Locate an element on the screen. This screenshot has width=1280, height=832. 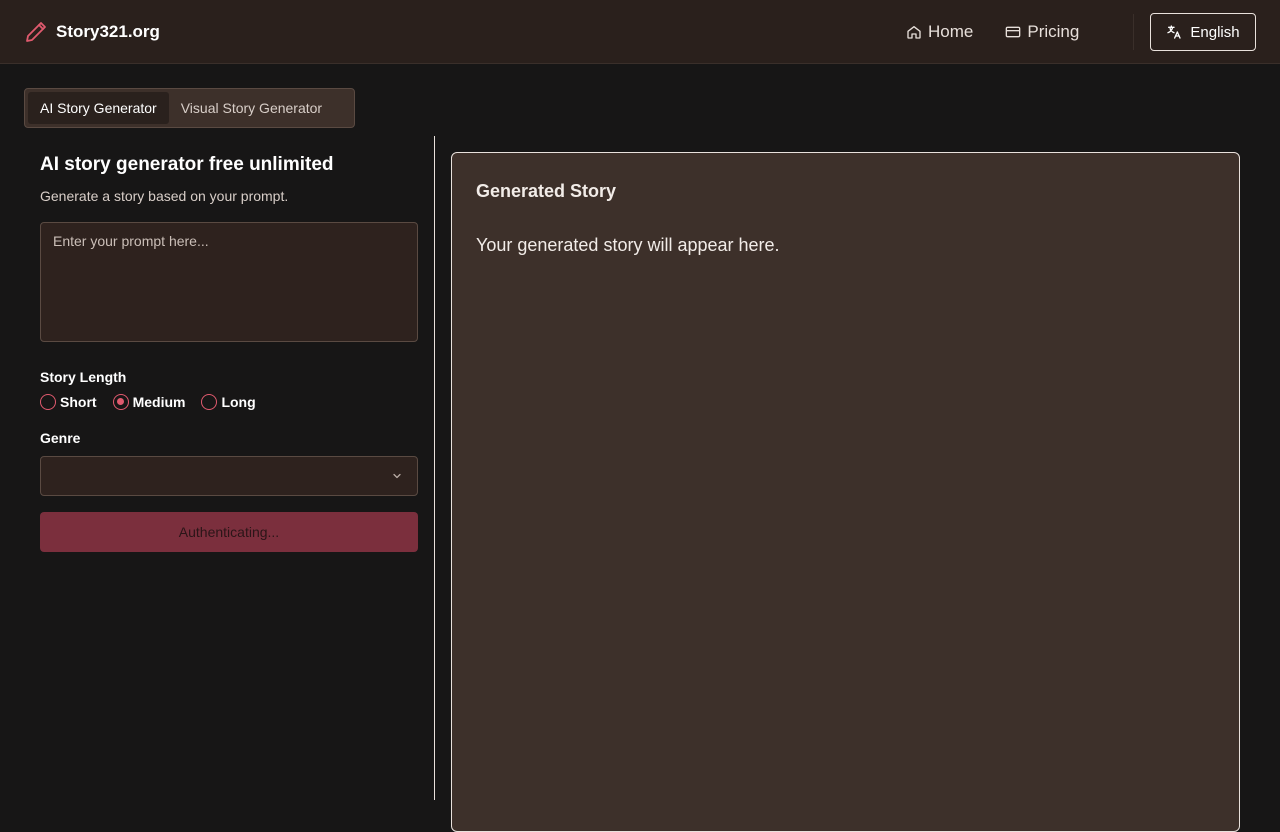
translate-icon is located at coordinates (1174, 32).